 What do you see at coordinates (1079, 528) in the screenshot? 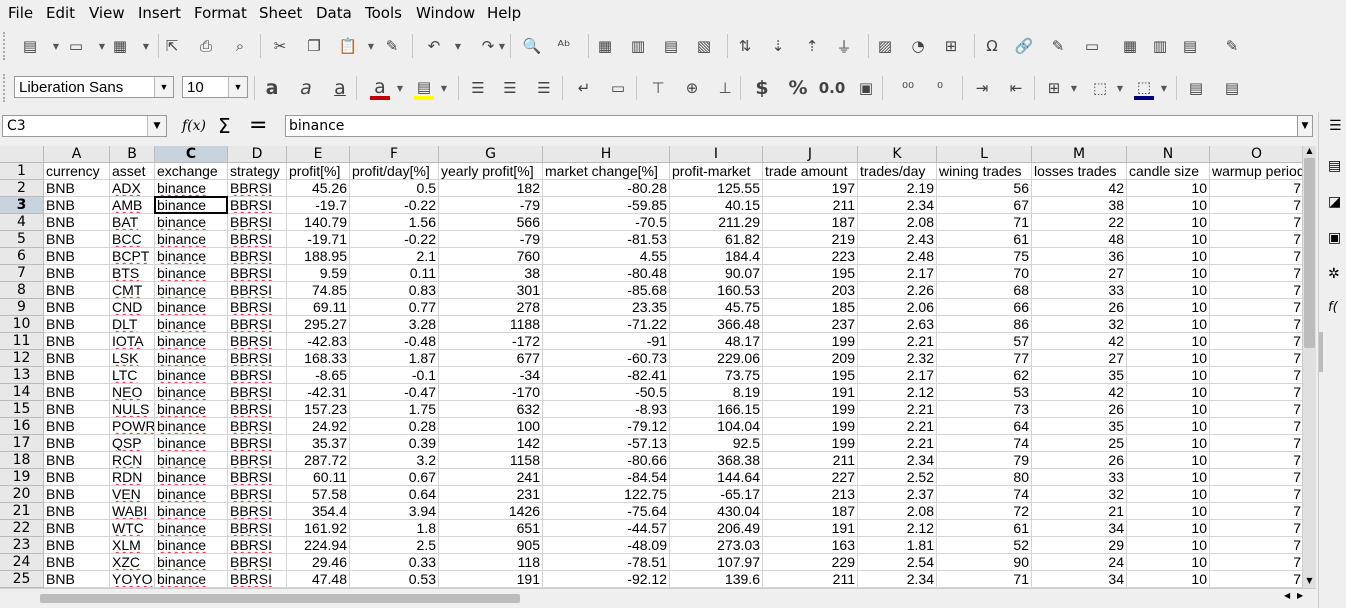
I see `table-cell: 34` at bounding box center [1079, 528].